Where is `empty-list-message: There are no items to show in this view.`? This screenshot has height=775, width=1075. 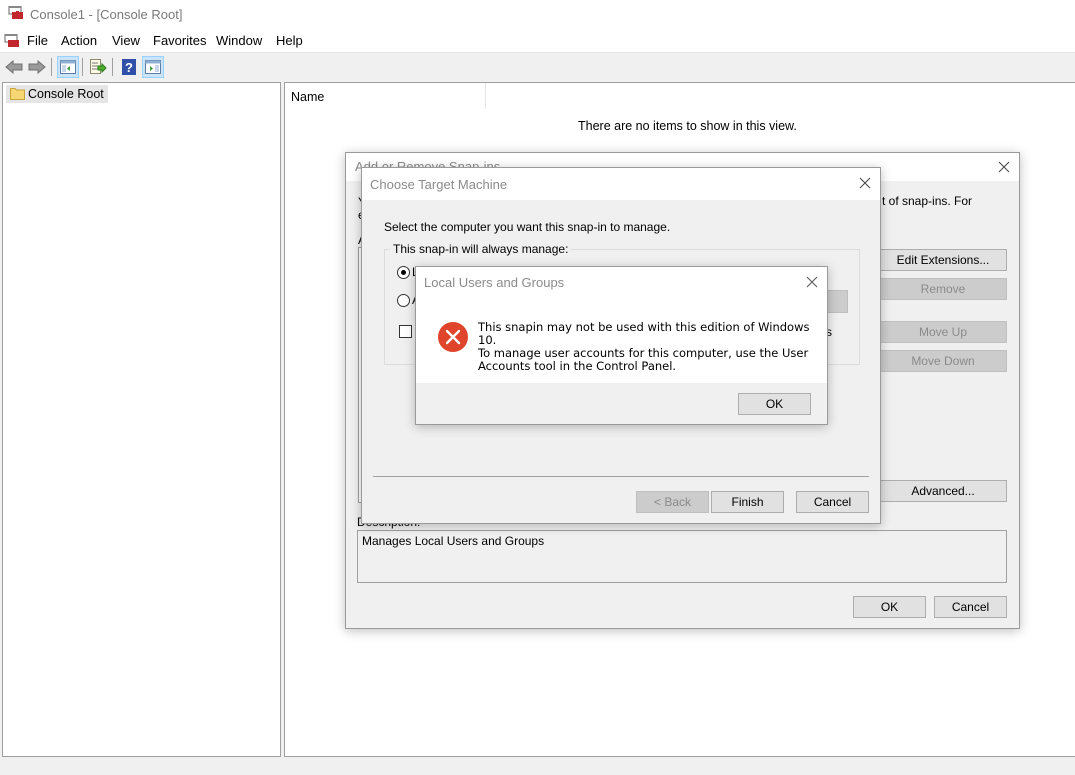 empty-list-message: There are no items to show in this view. is located at coordinates (687, 126).